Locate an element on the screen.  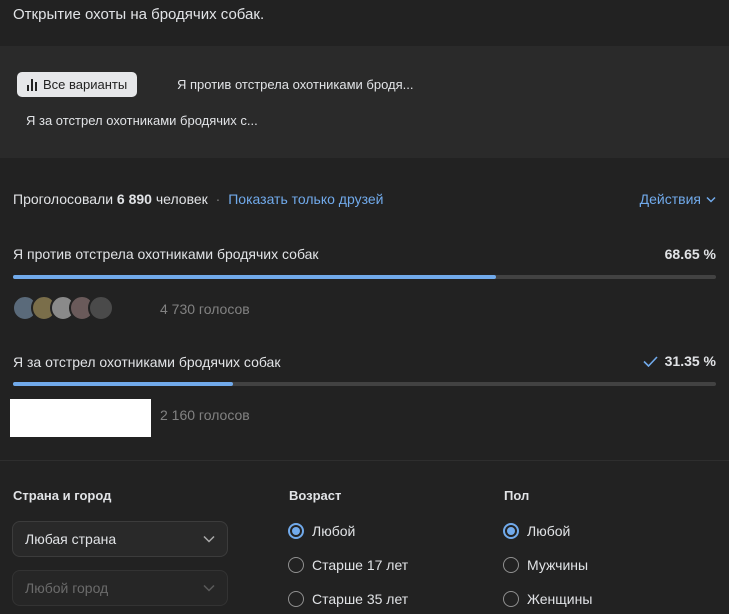
option-percent-against-value: 68.65 % is located at coordinates (690, 254).